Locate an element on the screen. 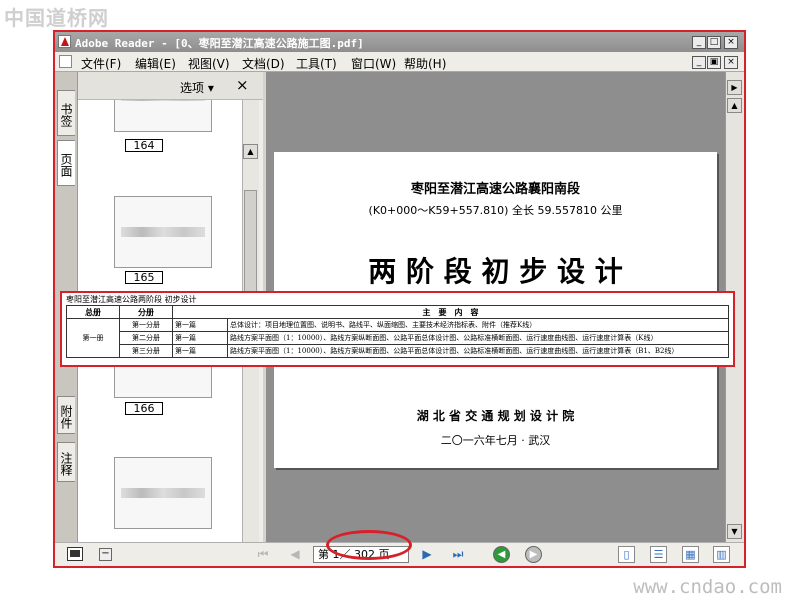  fullscreen-icon is located at coordinates (75, 554).